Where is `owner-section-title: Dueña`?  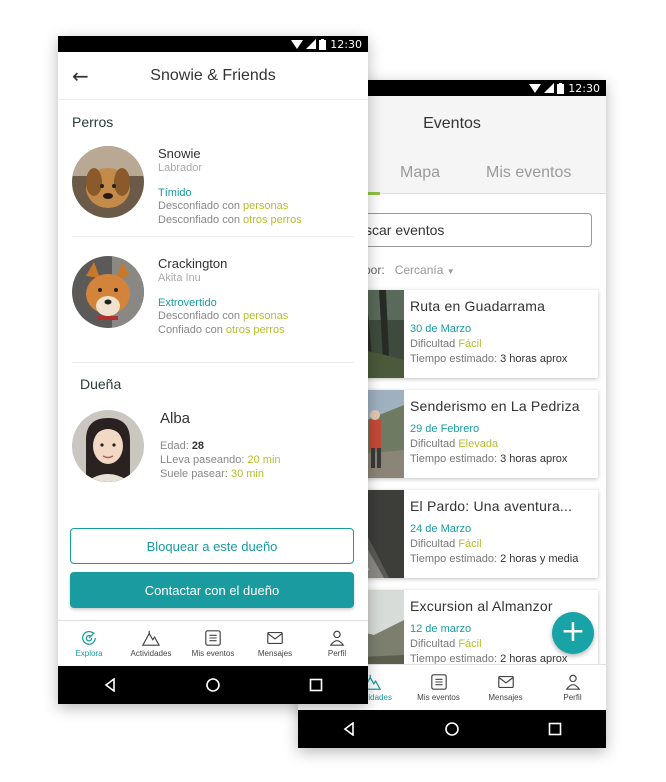
owner-section-title: Dueña is located at coordinates (101, 384).